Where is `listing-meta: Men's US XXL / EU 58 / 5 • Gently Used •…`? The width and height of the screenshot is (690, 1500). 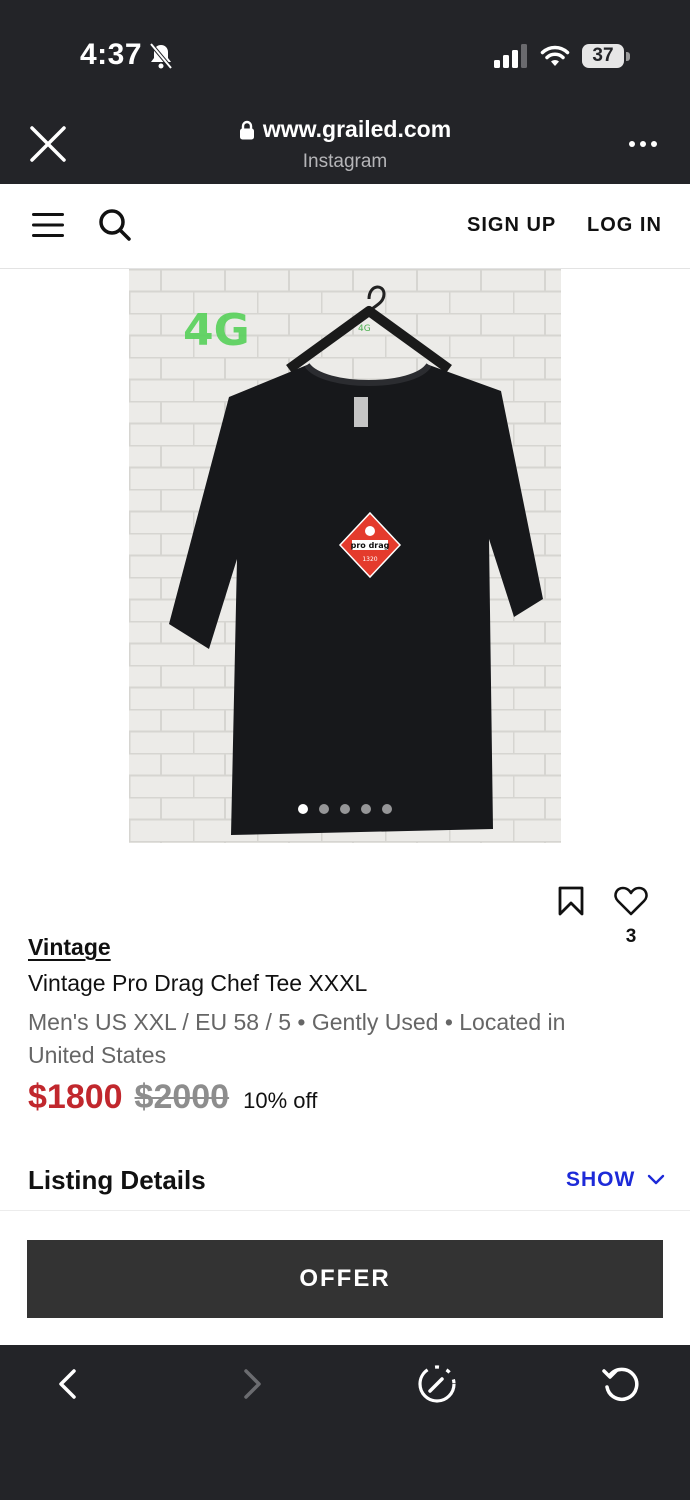
listing-meta: Men's US XXL / EU 58 / 5 • Gently Used •… is located at coordinates (297, 1038).